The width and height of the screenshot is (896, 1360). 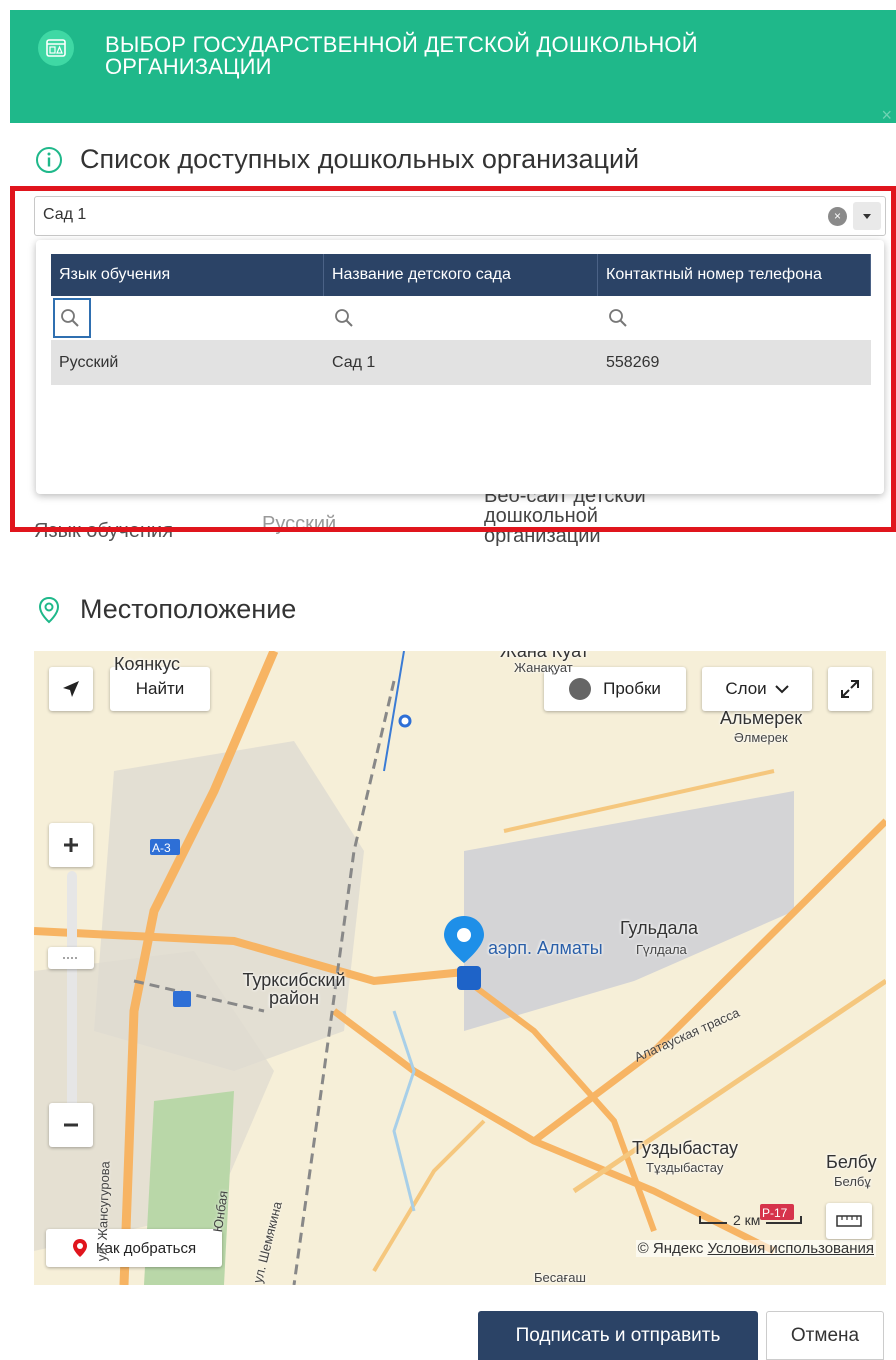 I want to click on section-location-title: Местоположение, so click(x=165, y=609).